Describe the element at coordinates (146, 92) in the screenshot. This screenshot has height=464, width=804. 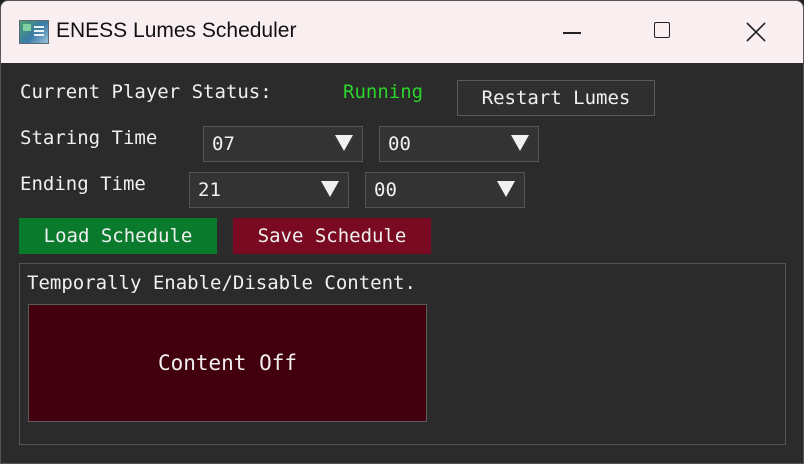
I see `status-label: Current Player Status:` at that location.